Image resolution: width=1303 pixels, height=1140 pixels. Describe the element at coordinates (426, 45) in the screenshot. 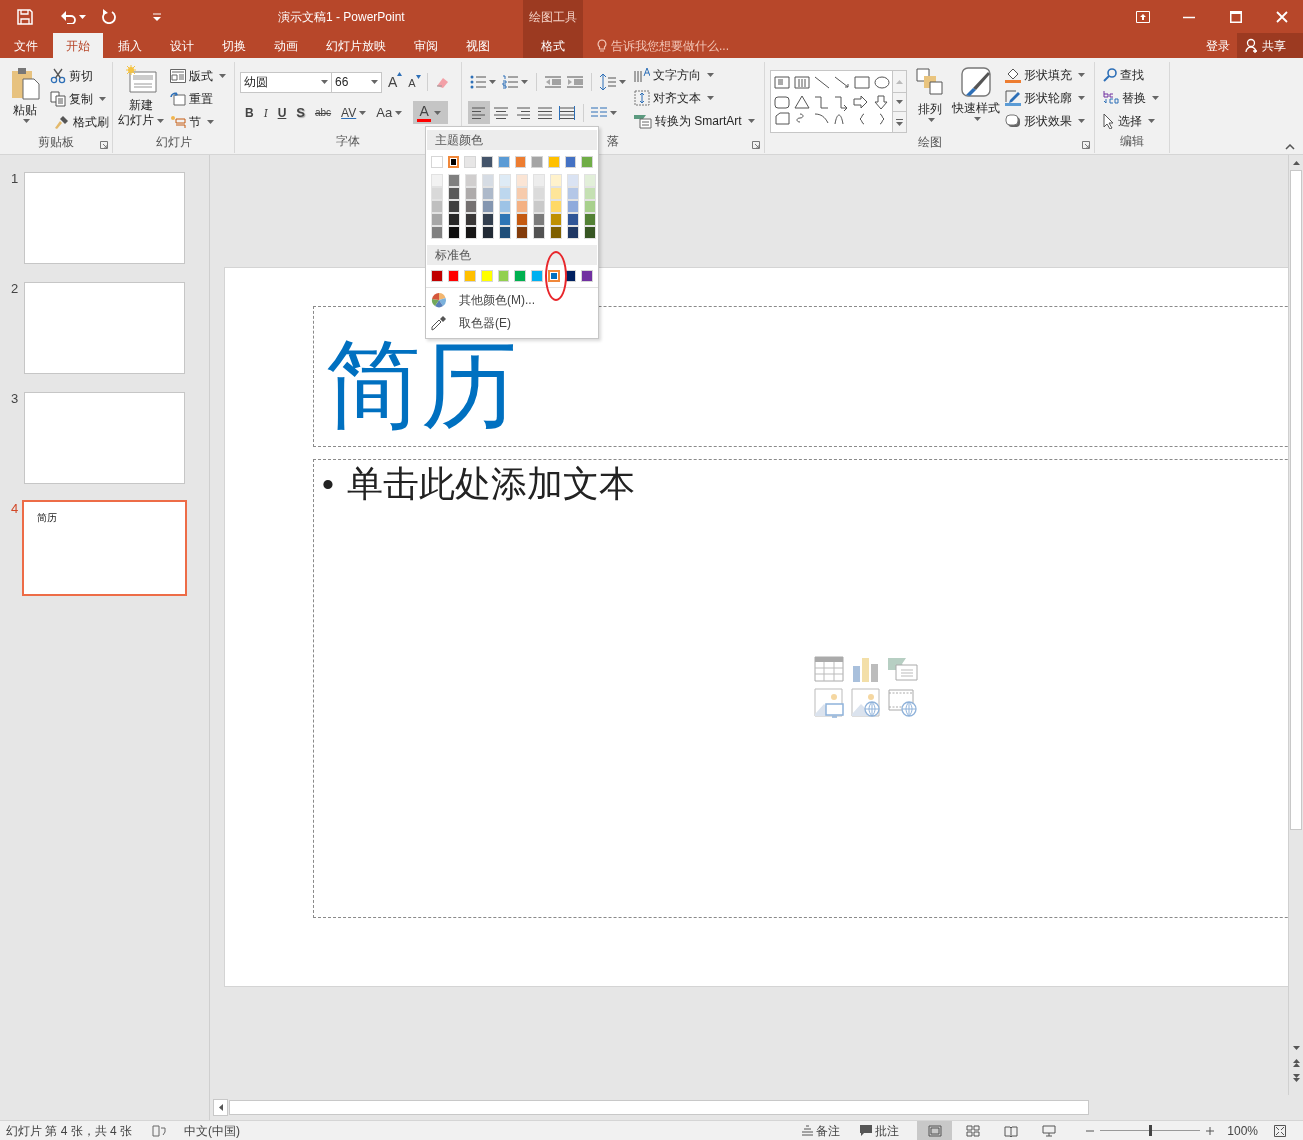

I see `ribbon-tab: 审阅` at that location.